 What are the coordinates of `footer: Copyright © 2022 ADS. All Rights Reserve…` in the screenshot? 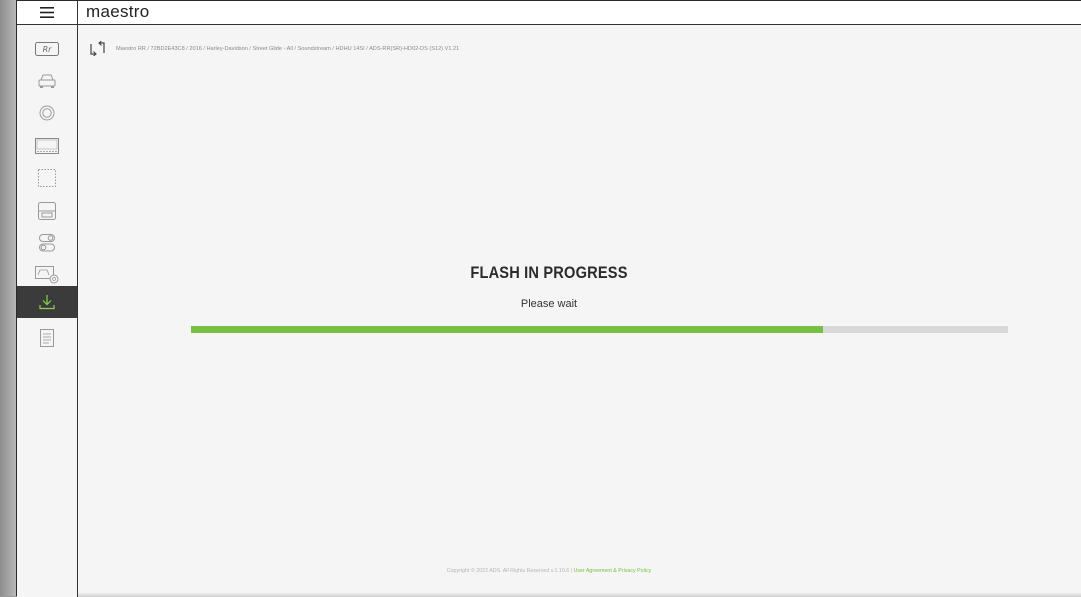 It's located at (549, 571).